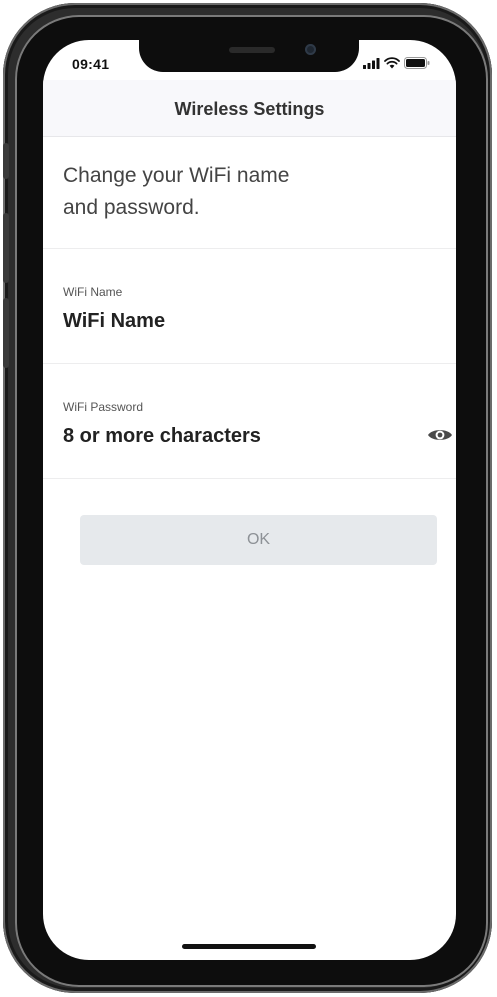  I want to click on intro-line-2: and password., so click(131, 207).